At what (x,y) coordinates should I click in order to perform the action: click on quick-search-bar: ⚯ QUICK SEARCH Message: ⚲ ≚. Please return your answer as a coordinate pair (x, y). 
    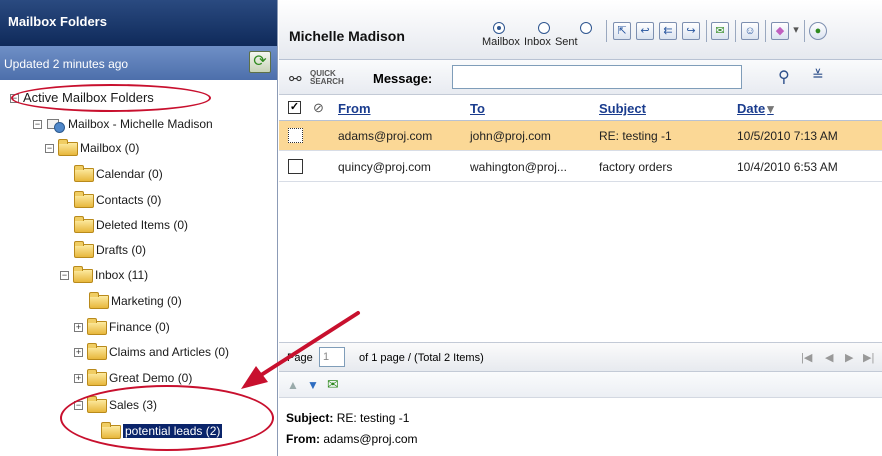
    Looking at the image, I should click on (580, 77).